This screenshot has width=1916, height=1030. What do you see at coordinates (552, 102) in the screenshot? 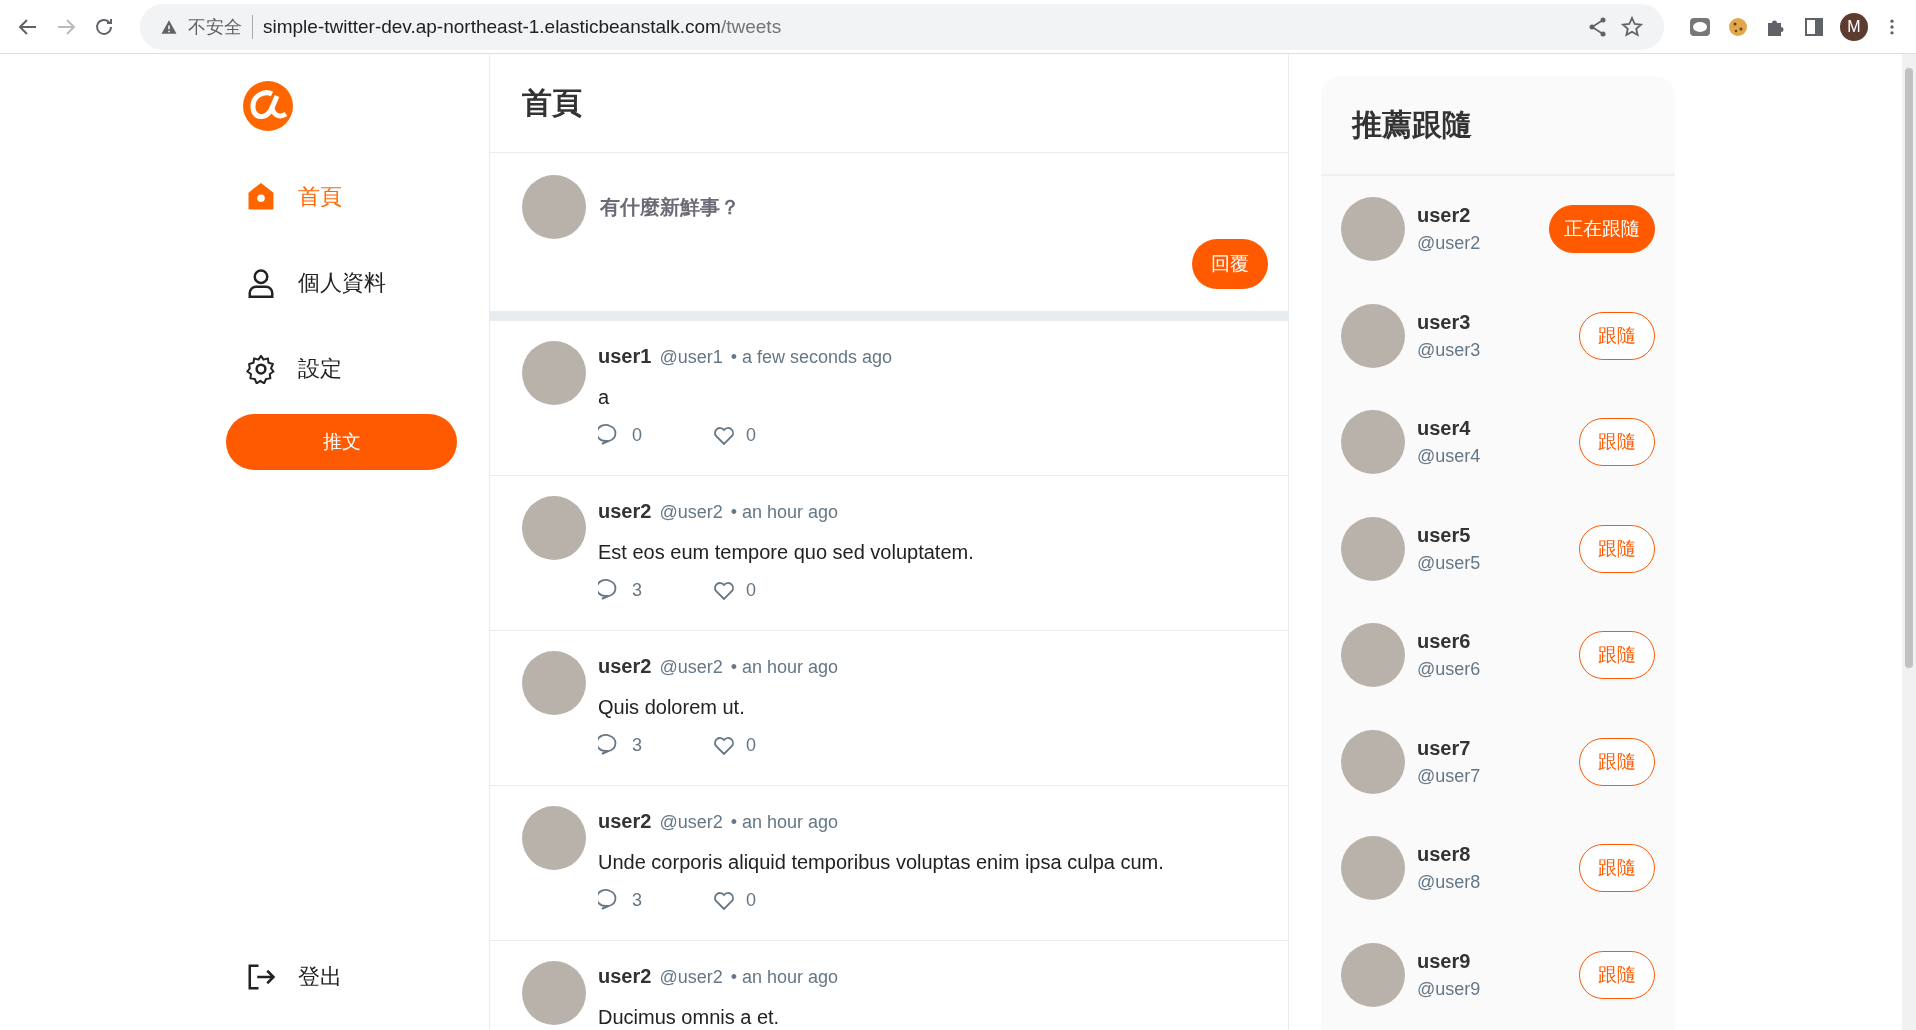
I see `page-title: 首頁` at bounding box center [552, 102].